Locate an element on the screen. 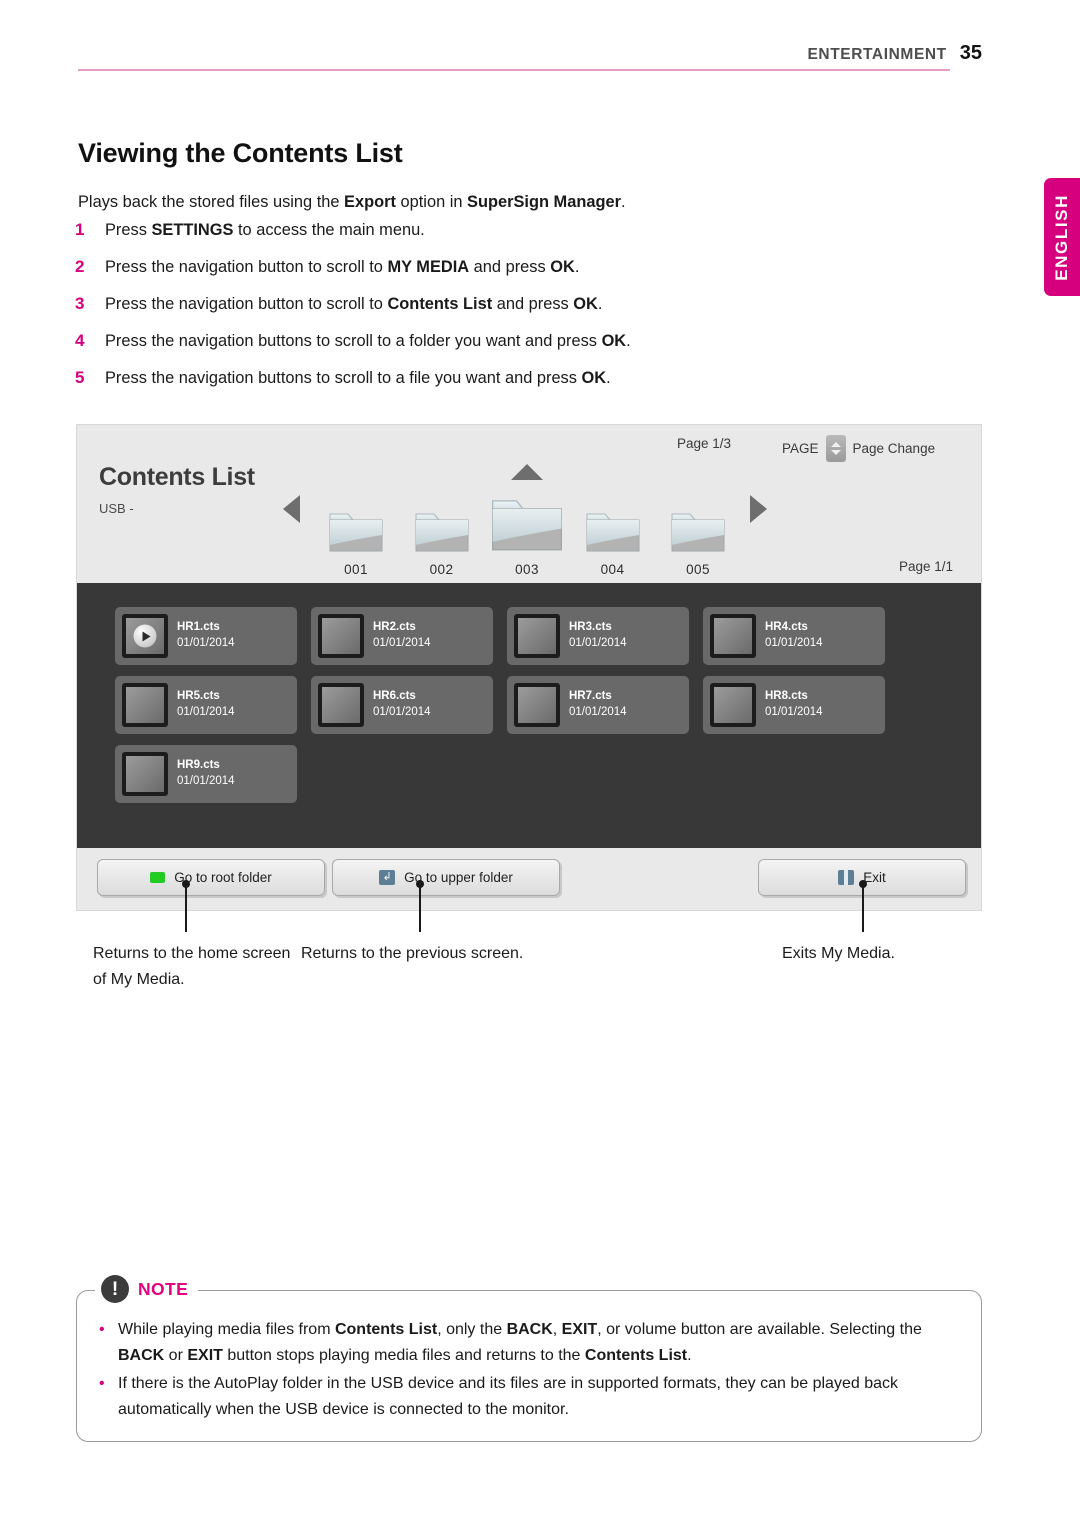 Image resolution: width=1080 pixels, height=1524 pixels. step-number: 5 is located at coordinates (80, 377).